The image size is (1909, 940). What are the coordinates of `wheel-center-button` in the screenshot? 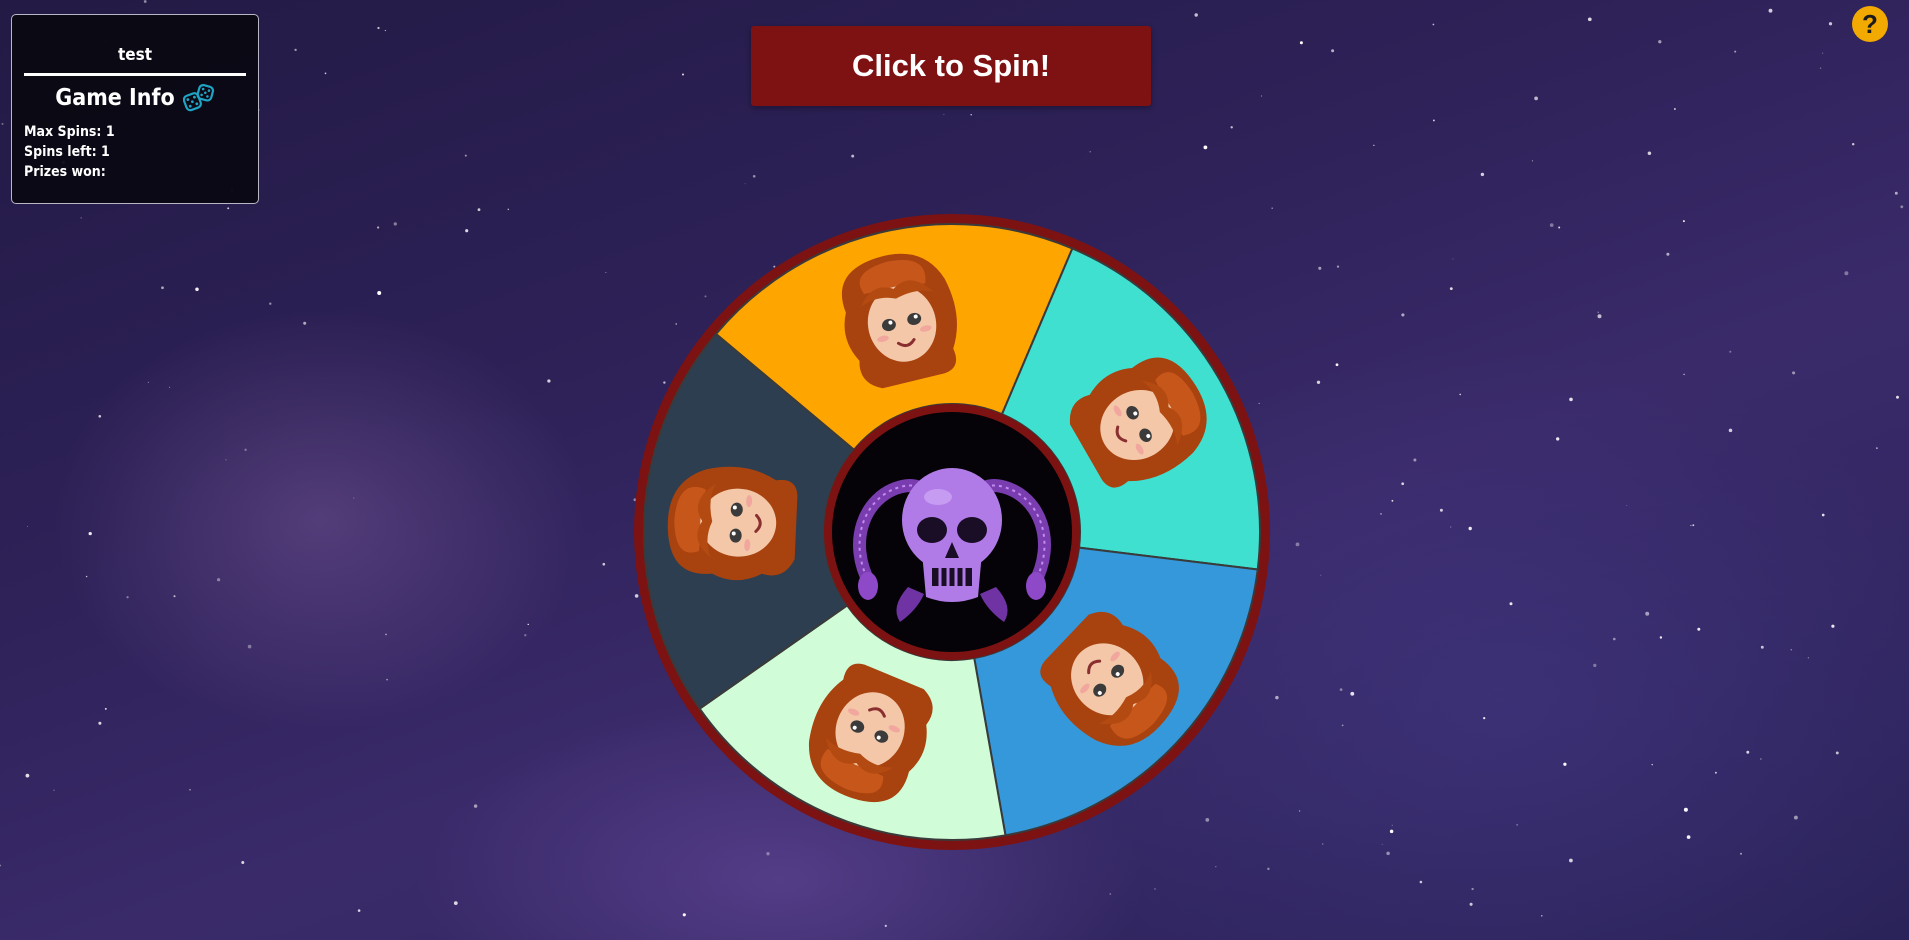 It's located at (952, 532).